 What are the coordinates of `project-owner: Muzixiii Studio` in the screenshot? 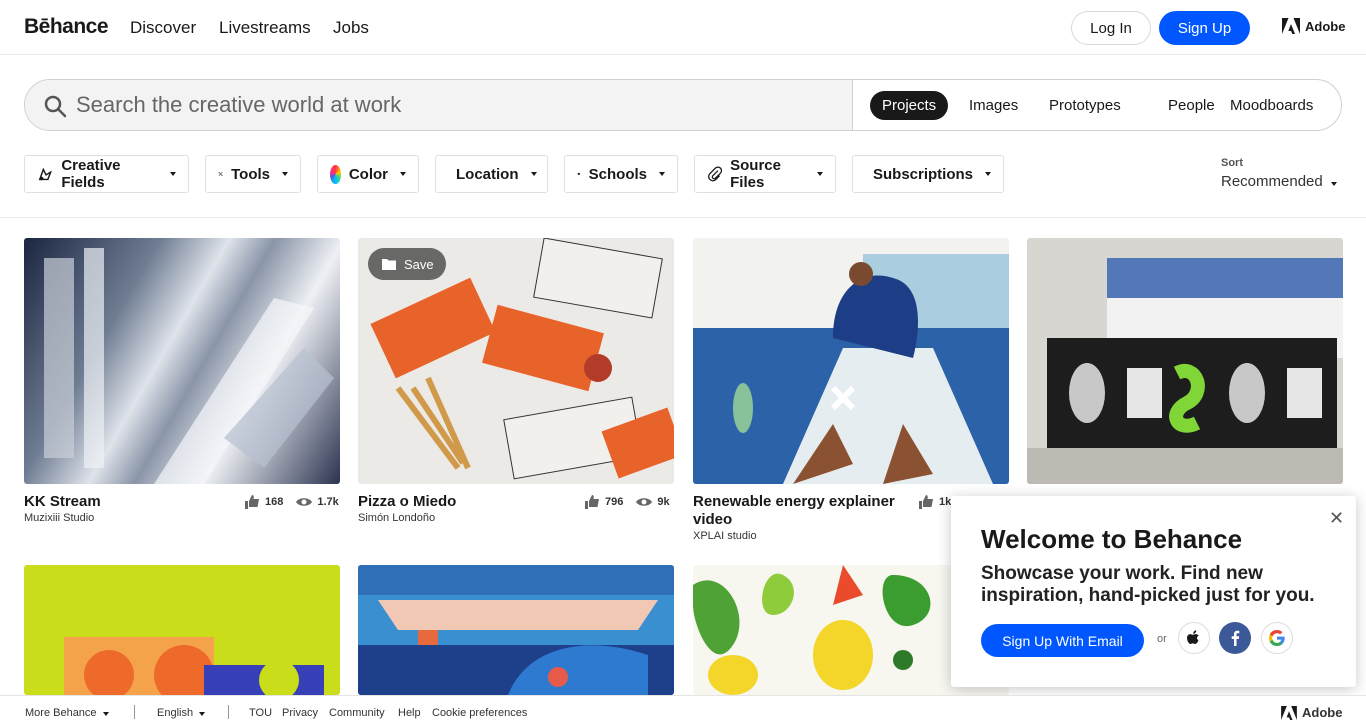 It's located at (59, 518).